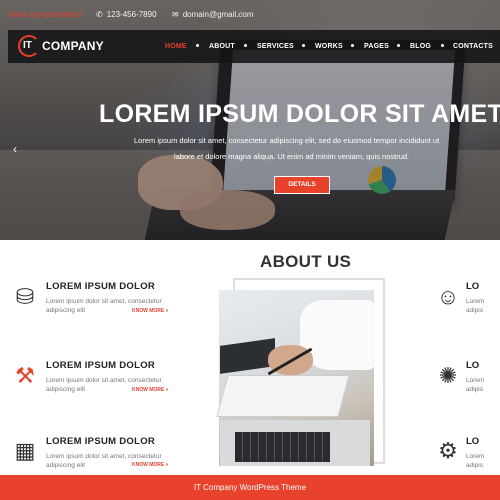  Describe the element at coordinates (73, 46) in the screenshot. I see `logo-name: COMPANY` at that location.